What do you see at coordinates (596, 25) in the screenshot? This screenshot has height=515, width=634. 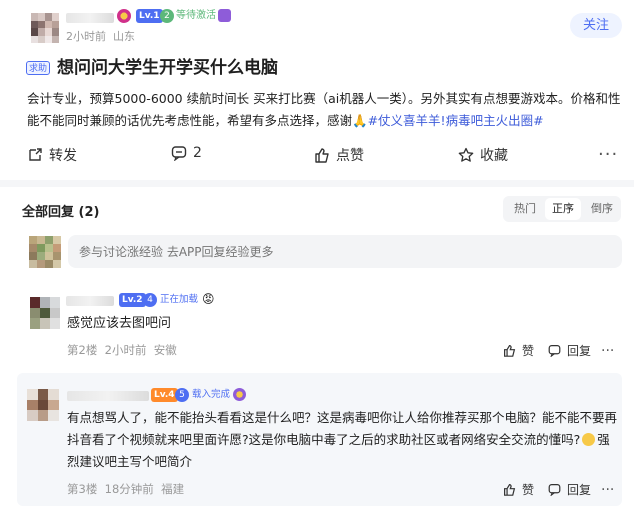 I see `follow-button: 关注` at bounding box center [596, 25].